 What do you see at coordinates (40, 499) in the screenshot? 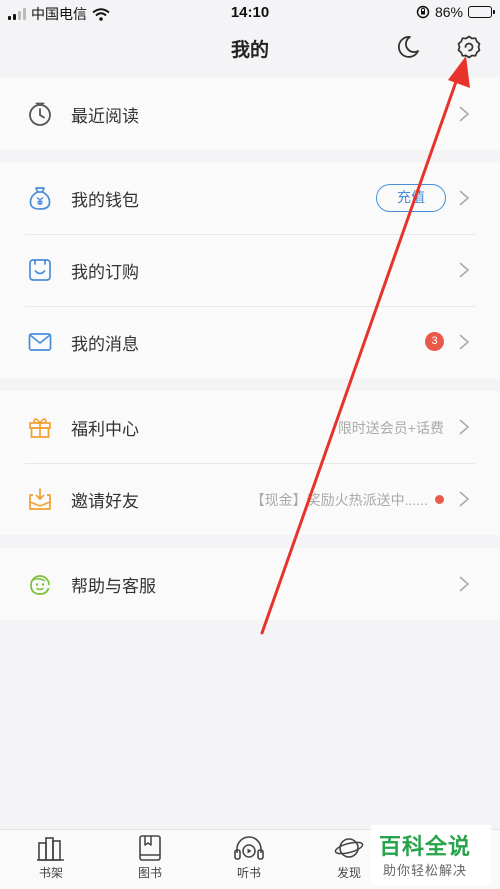
I see `invite-icon` at bounding box center [40, 499].